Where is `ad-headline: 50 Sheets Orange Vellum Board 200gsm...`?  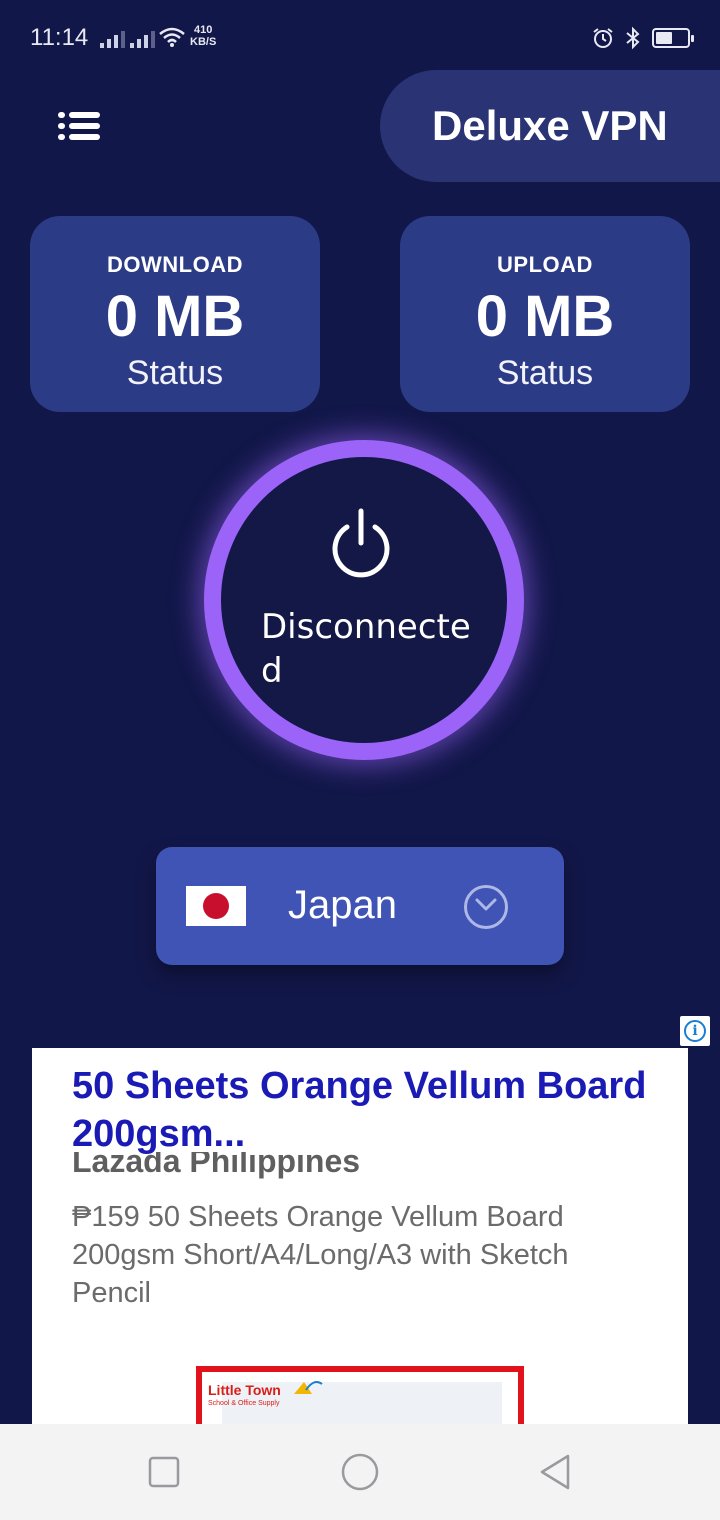 ad-headline: 50 Sheets Orange Vellum Board 200gsm... is located at coordinates (372, 1110).